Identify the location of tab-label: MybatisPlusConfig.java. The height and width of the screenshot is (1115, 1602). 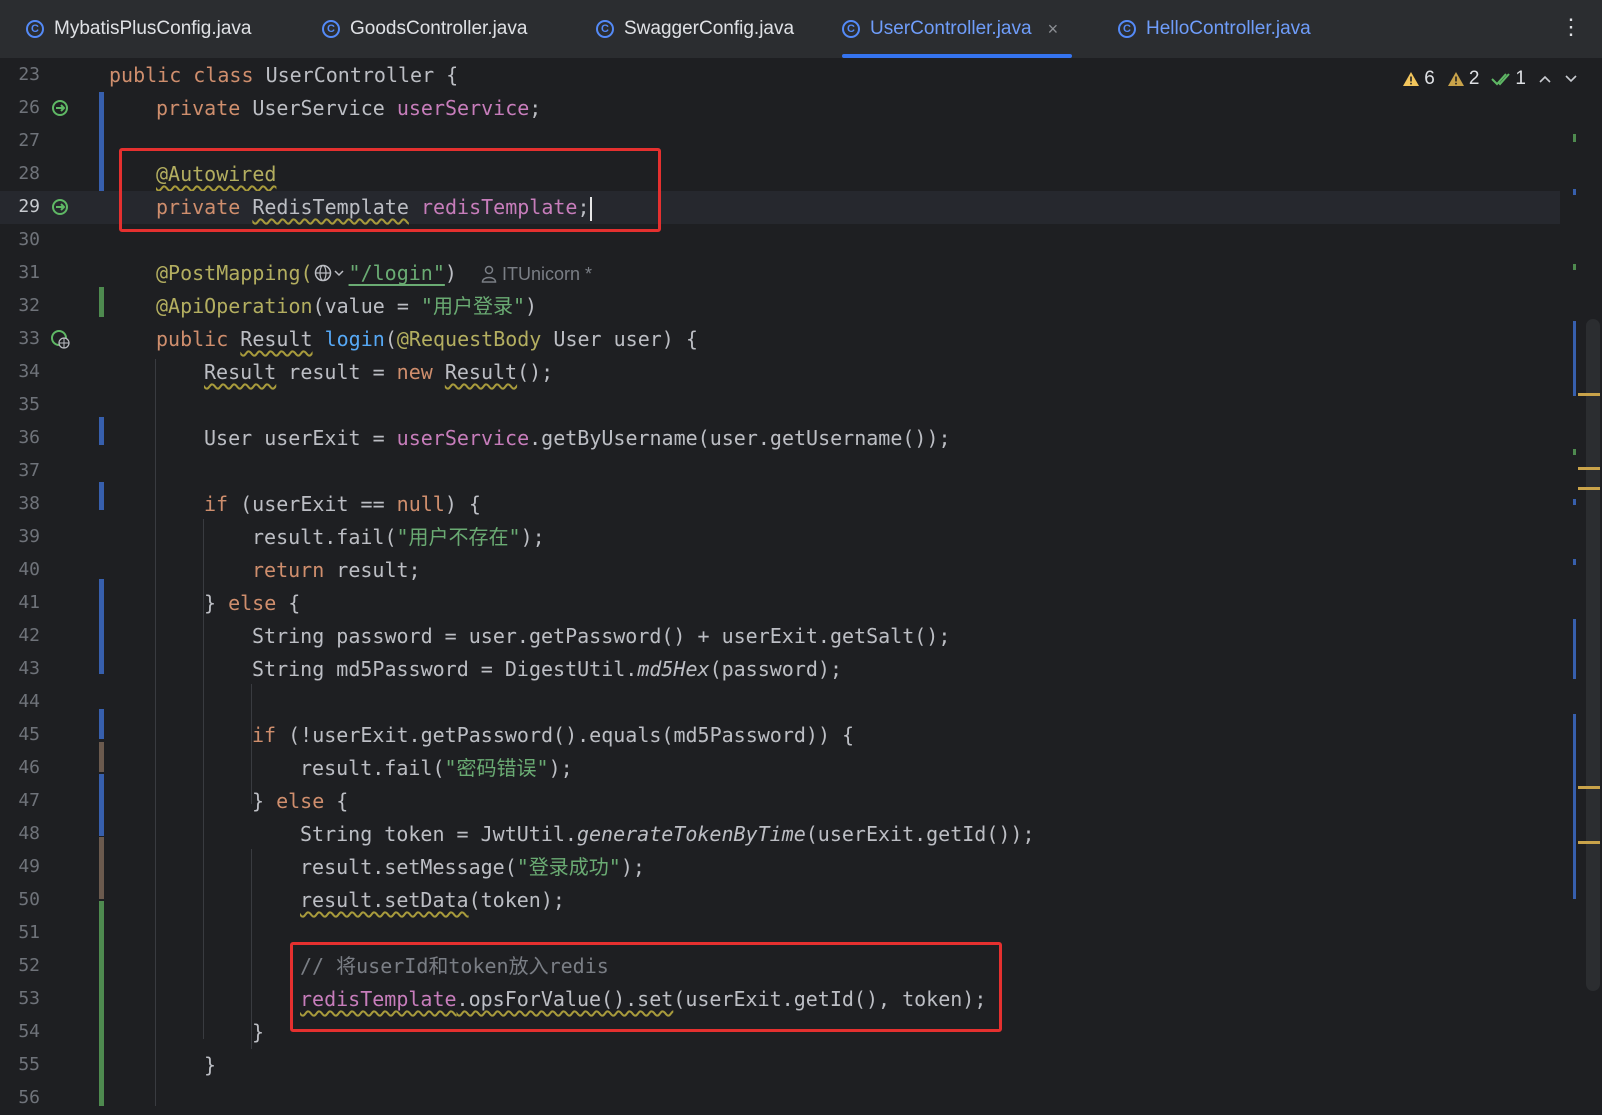
(153, 28).